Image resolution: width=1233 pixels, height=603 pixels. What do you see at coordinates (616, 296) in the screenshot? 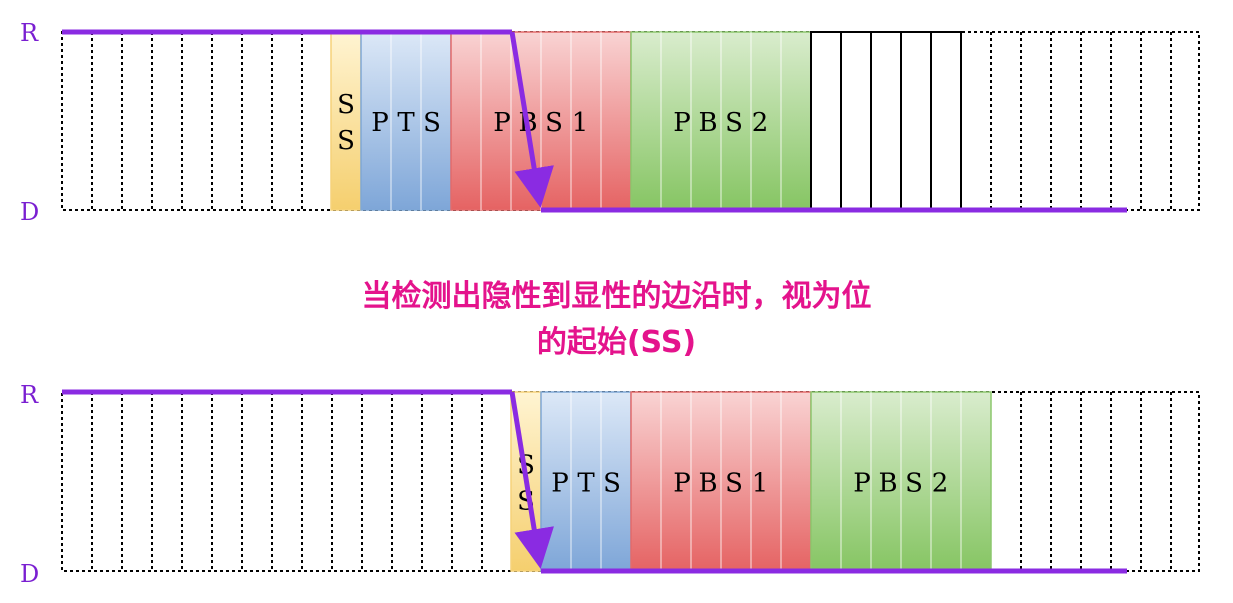
I see `caption-line-1: 当检测出隐性到显性的边沿时，视为位` at bounding box center [616, 296].